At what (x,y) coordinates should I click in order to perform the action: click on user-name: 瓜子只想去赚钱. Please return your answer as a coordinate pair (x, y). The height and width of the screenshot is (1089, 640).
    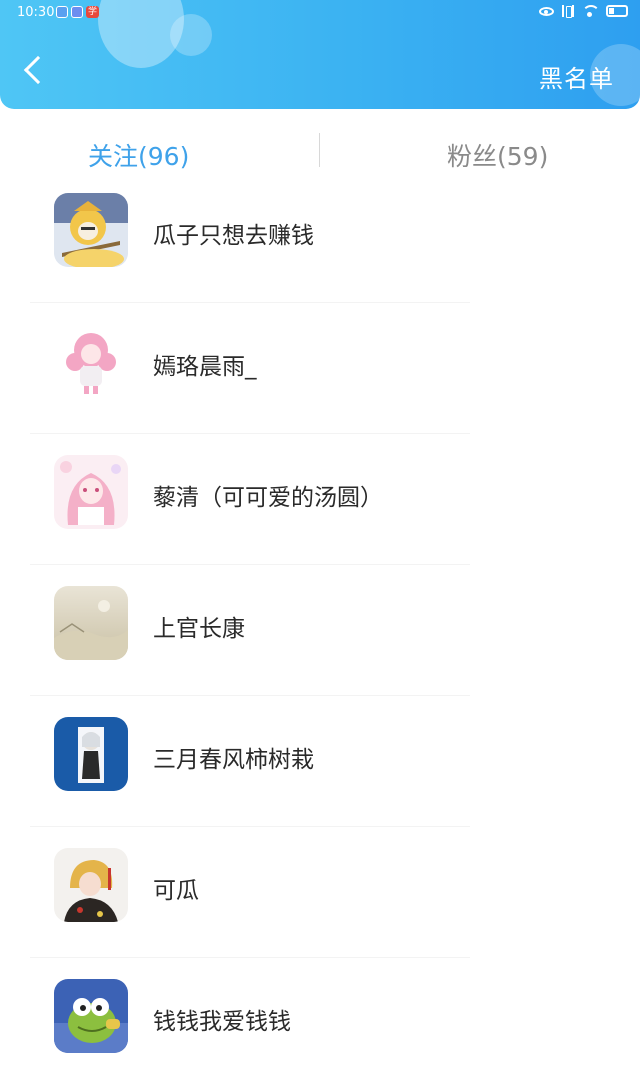
    Looking at the image, I should click on (233, 236).